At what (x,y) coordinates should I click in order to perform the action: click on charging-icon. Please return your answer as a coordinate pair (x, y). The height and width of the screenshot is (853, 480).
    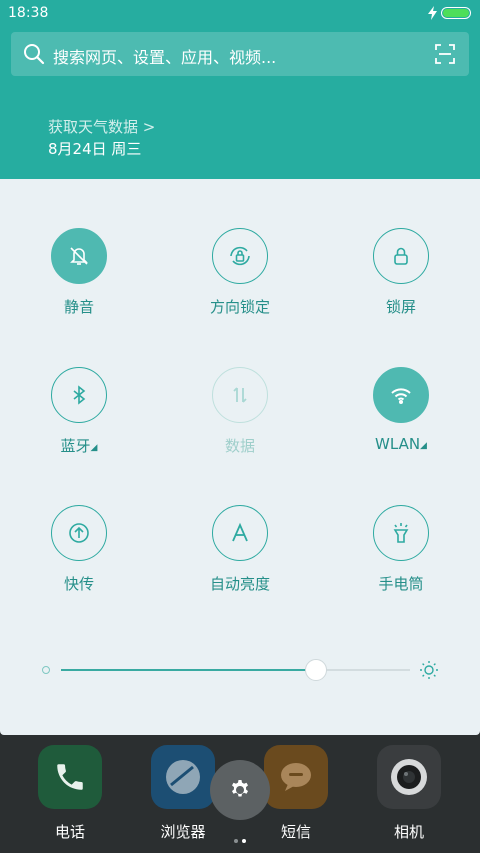
    Looking at the image, I should click on (432, 13).